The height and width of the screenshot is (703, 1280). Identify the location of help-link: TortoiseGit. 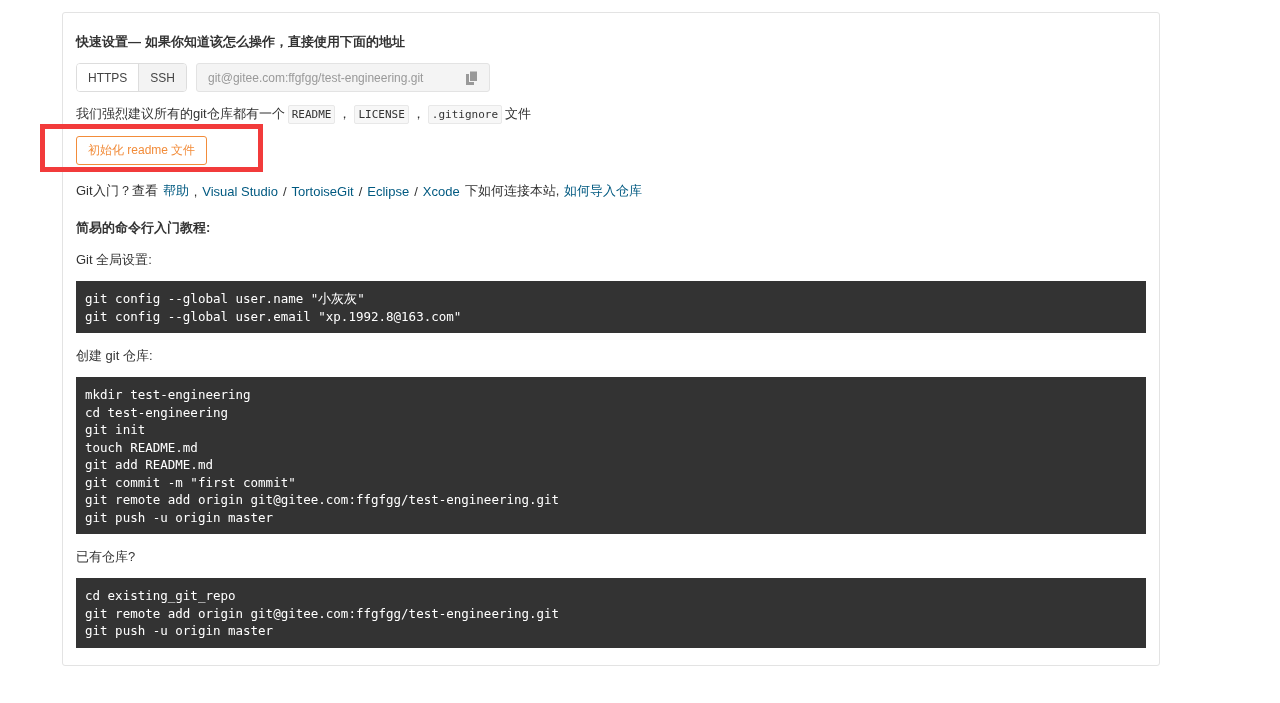
(322, 191).